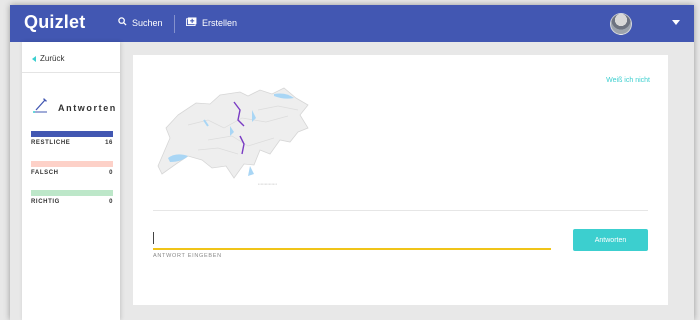 Image resolution: width=700 pixels, height=320 pixels. What do you see at coordinates (54, 22) in the screenshot?
I see `quizlet-logo: Quizlet` at bounding box center [54, 22].